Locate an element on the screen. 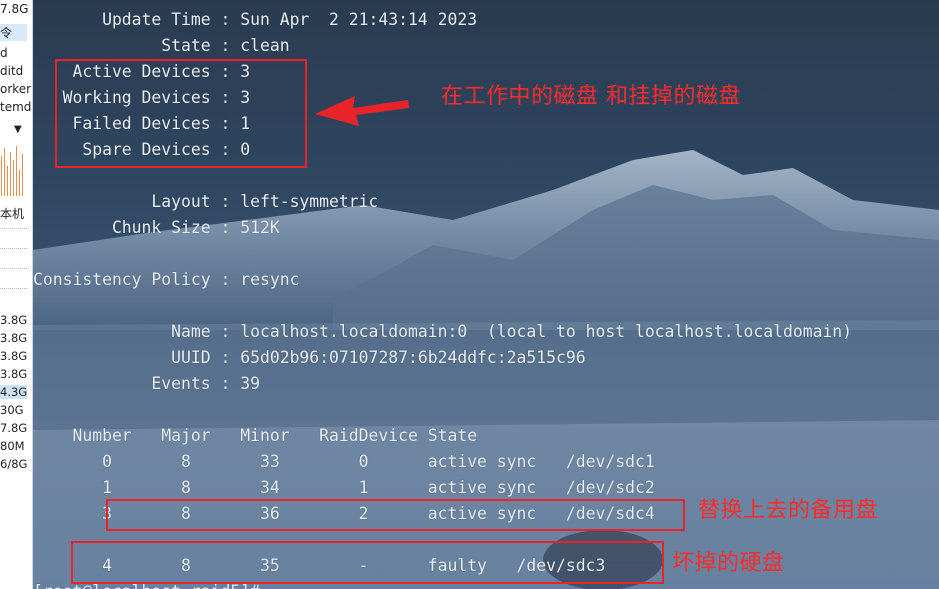  devices-highlight-box is located at coordinates (181, 113).